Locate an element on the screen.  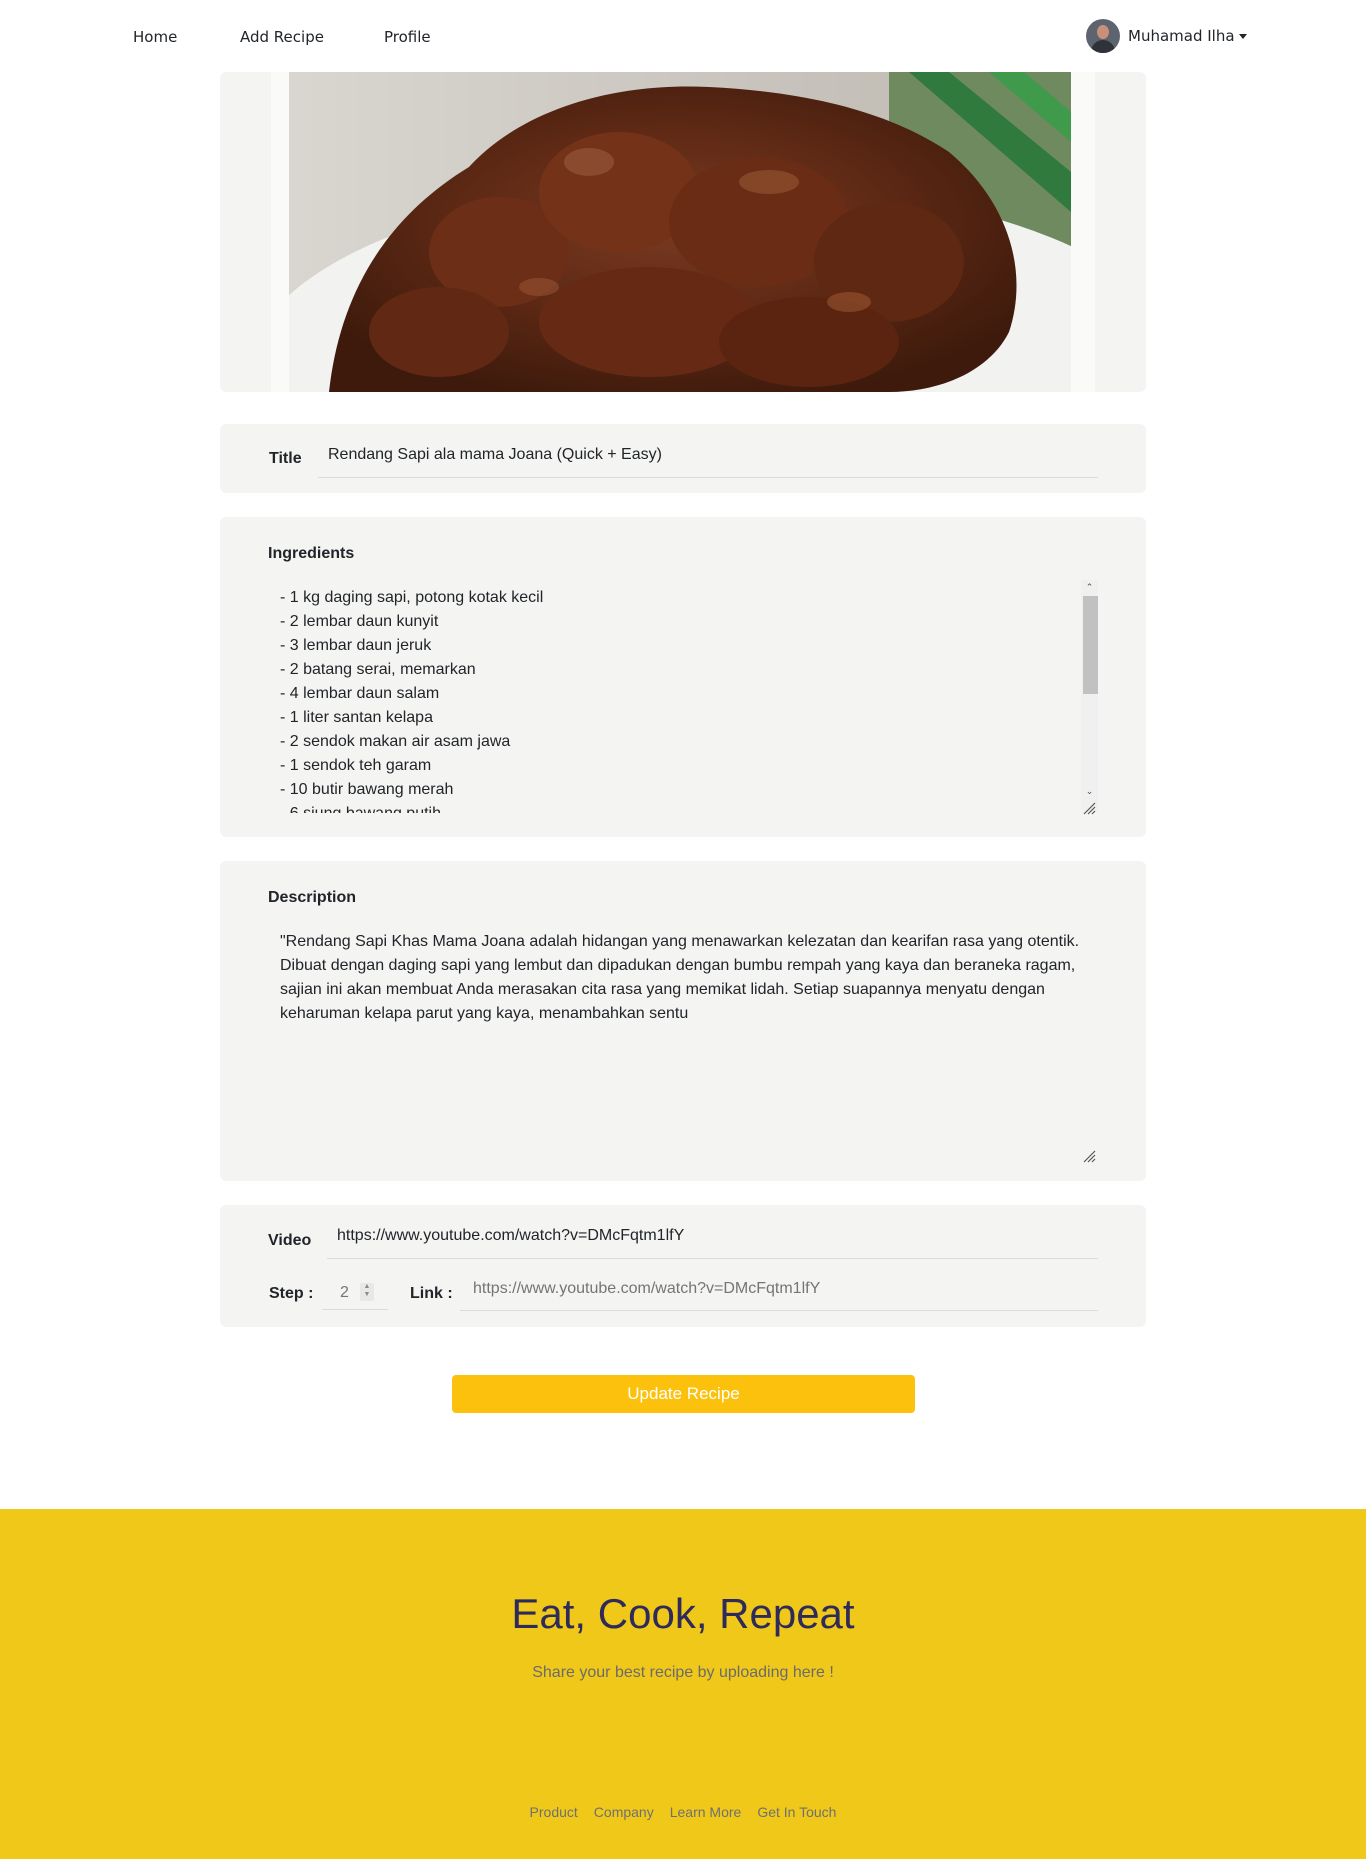
ingredient-line: - 1 sendok teh garam is located at coordinates (356, 765).